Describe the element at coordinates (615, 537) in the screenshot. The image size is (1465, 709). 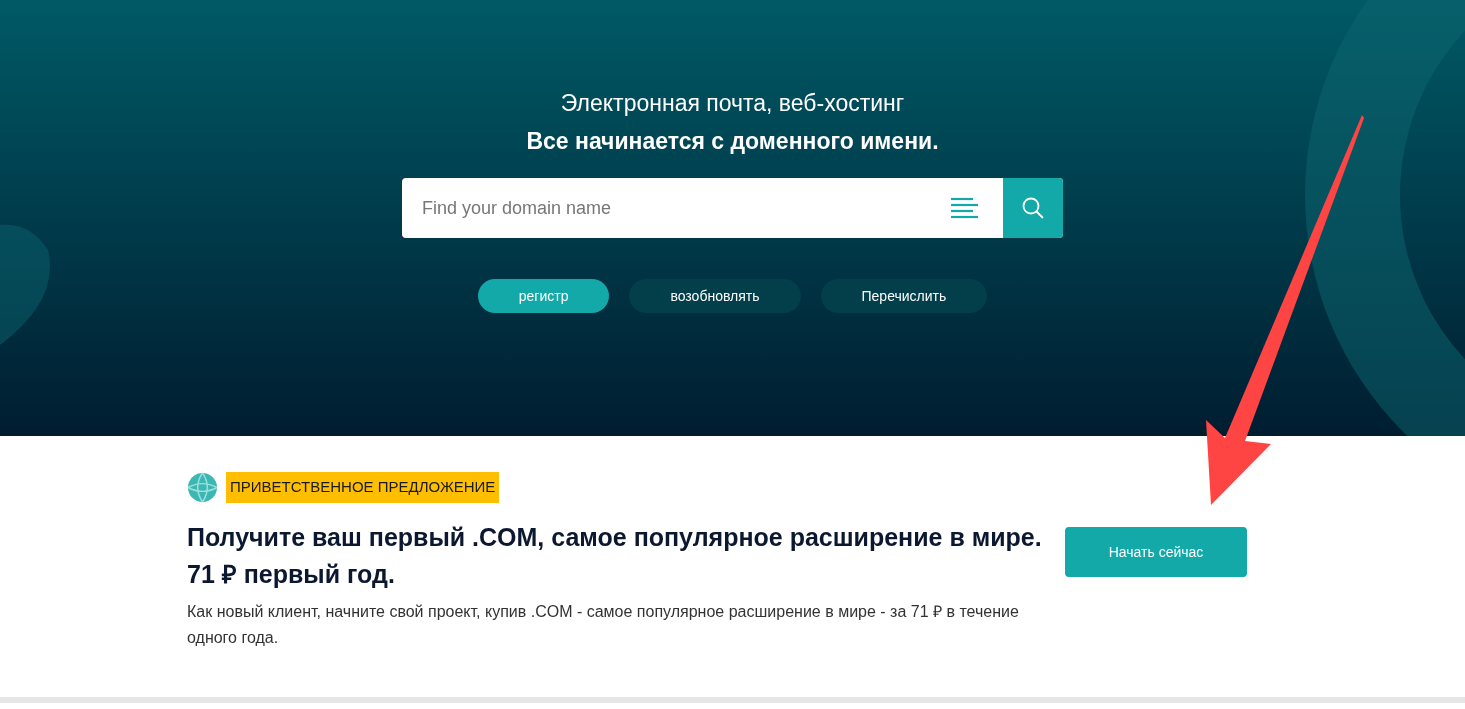
I see `offer-headline: Получите ваш первый .COM, самое популярное расширение в мире.` at that location.